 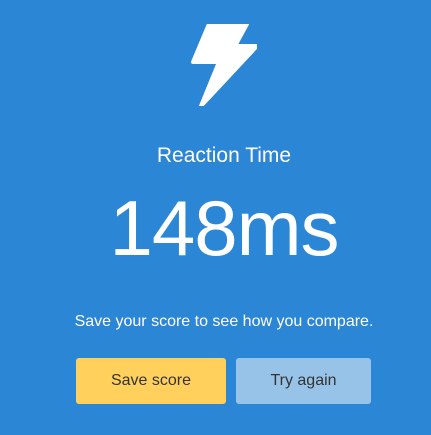 I want to click on result-title: Reaction Time, so click(x=224, y=155).